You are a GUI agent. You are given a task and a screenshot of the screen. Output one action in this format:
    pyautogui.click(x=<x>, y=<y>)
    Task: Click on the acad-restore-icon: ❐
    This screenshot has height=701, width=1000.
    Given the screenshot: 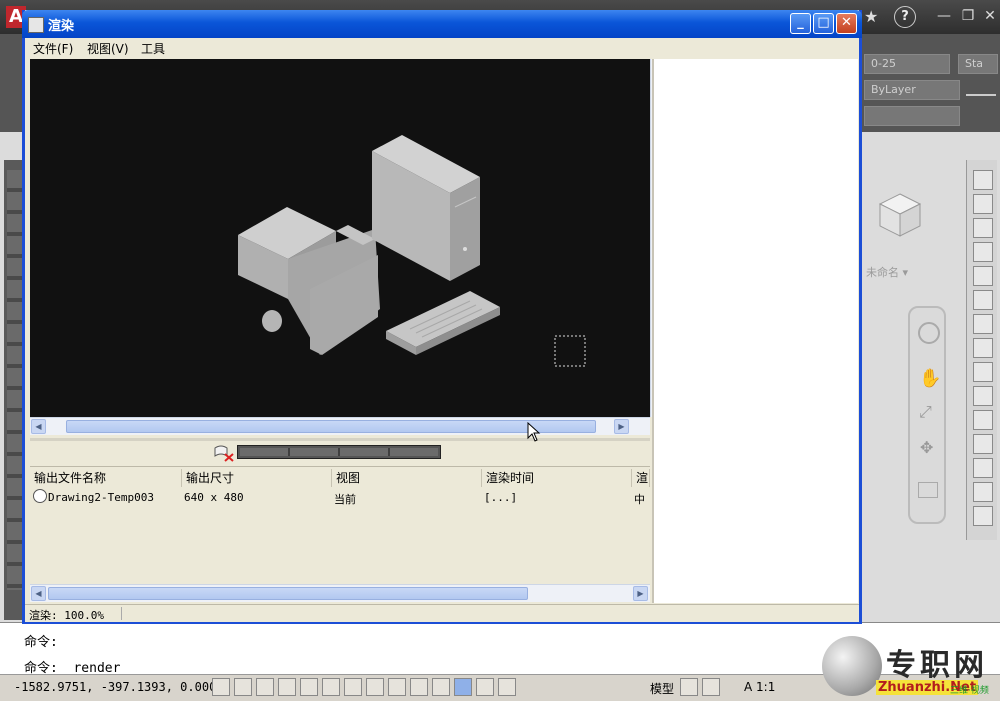 What is the action you would take?
    pyautogui.click(x=968, y=16)
    